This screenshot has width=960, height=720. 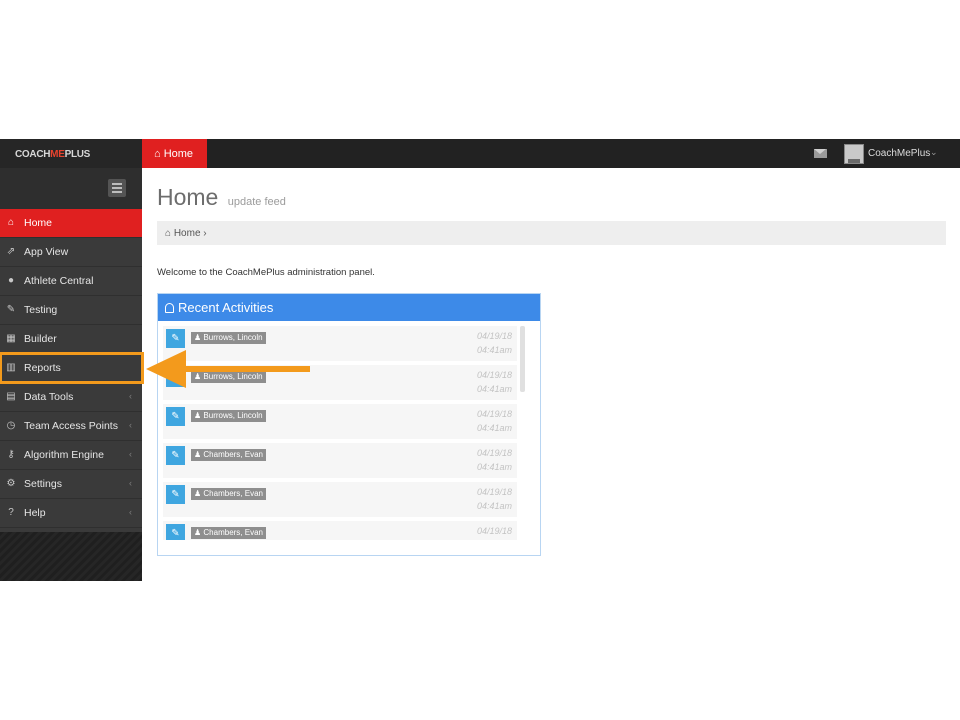 What do you see at coordinates (934, 152) in the screenshot?
I see `chevron-down-icon: ⌄` at bounding box center [934, 152].